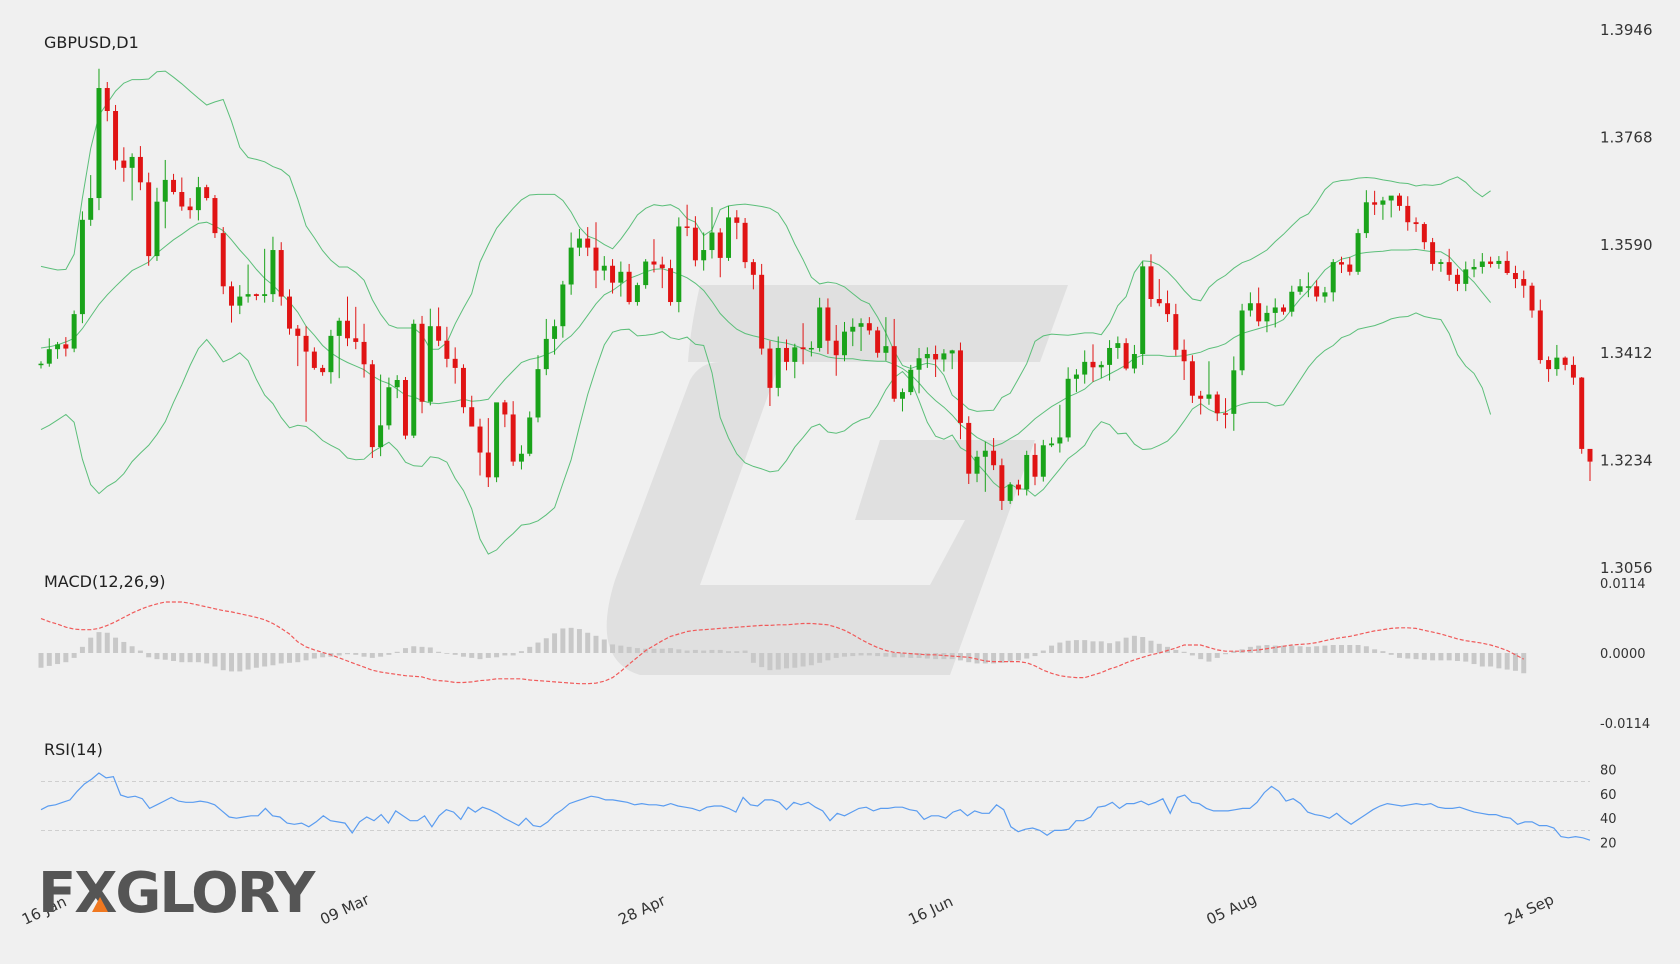 The height and width of the screenshot is (964, 1680). Describe the element at coordinates (828, 807) in the screenshot. I see `rsi-panel: 80 60 40 20` at that location.